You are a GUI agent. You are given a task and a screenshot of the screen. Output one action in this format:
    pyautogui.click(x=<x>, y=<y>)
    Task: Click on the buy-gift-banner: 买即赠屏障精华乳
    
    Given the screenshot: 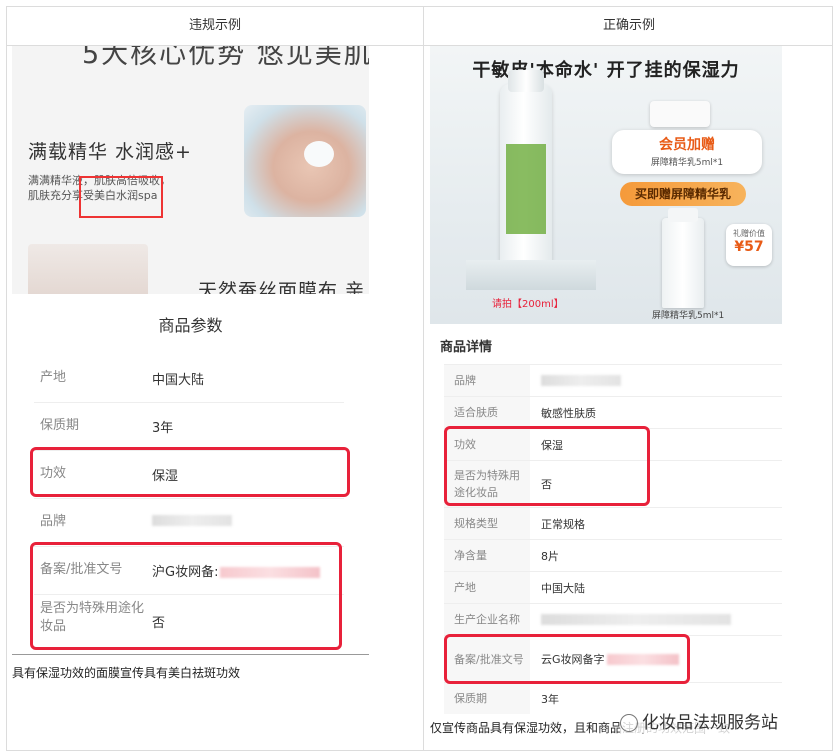 What is the action you would take?
    pyautogui.click(x=683, y=194)
    